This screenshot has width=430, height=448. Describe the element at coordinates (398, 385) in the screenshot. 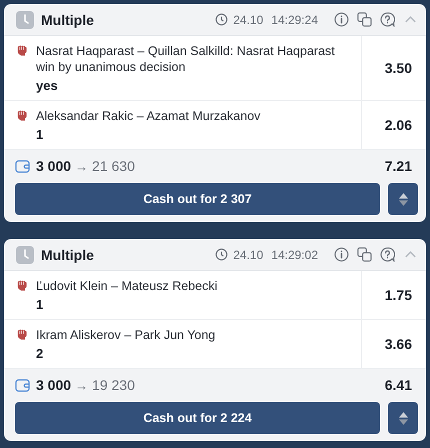

I see `total-odds: 6.41` at that location.